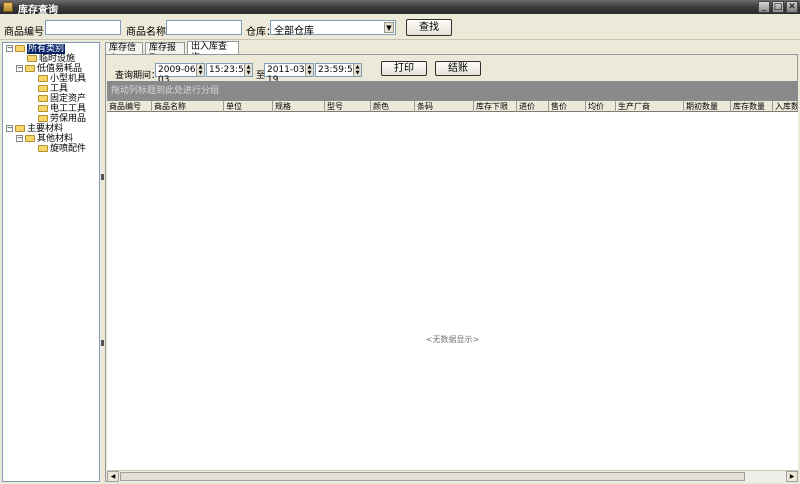 The width and height of the screenshot is (800, 484). What do you see at coordinates (129, 106) in the screenshot?
I see `column-header: 商品编号` at bounding box center [129, 106].